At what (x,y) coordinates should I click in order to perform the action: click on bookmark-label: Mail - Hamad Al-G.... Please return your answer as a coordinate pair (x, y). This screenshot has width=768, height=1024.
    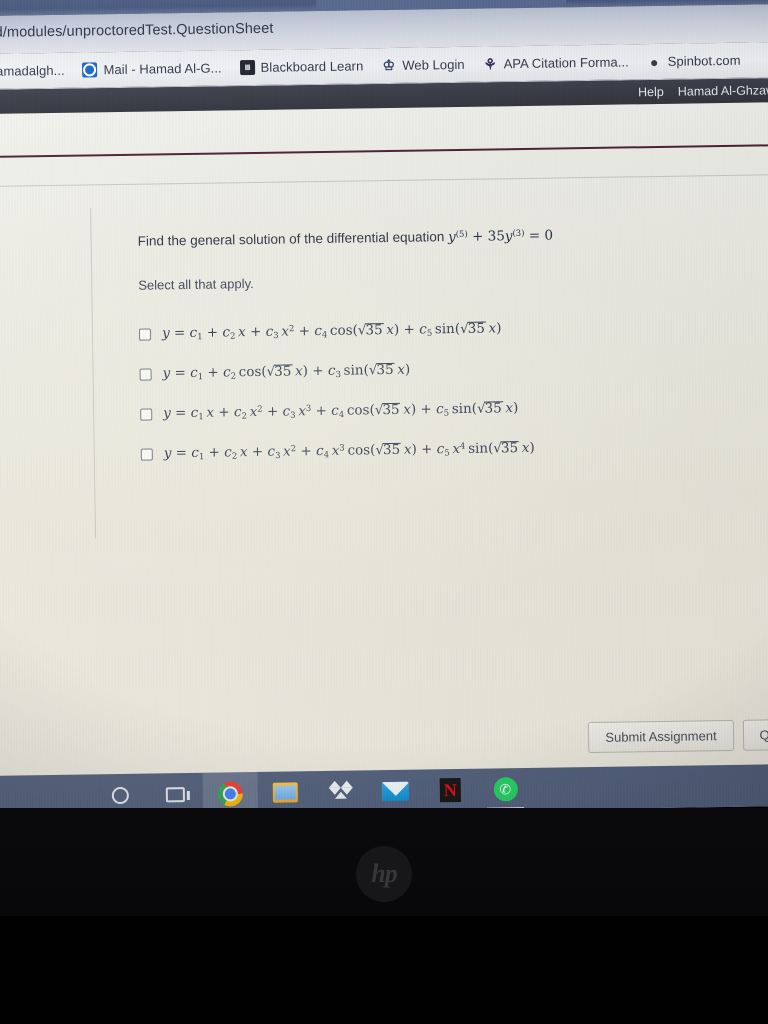
    Looking at the image, I should click on (162, 69).